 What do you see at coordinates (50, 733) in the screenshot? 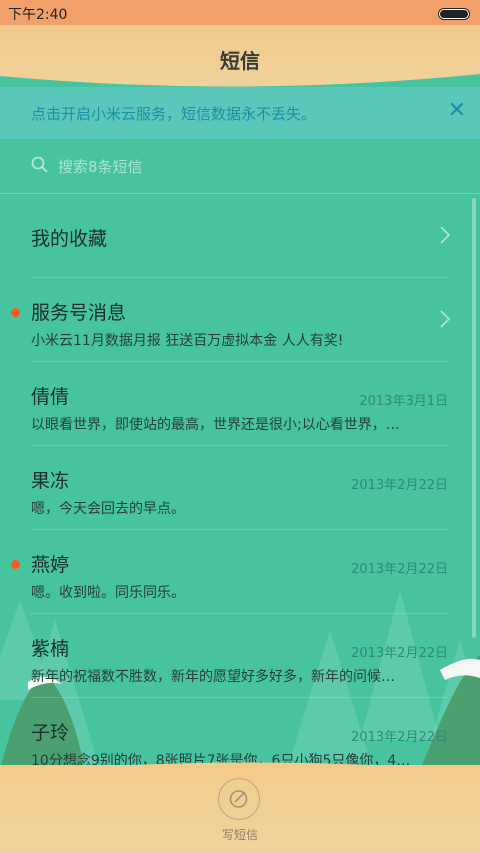
I see `thread-name: 子玲` at bounding box center [50, 733].